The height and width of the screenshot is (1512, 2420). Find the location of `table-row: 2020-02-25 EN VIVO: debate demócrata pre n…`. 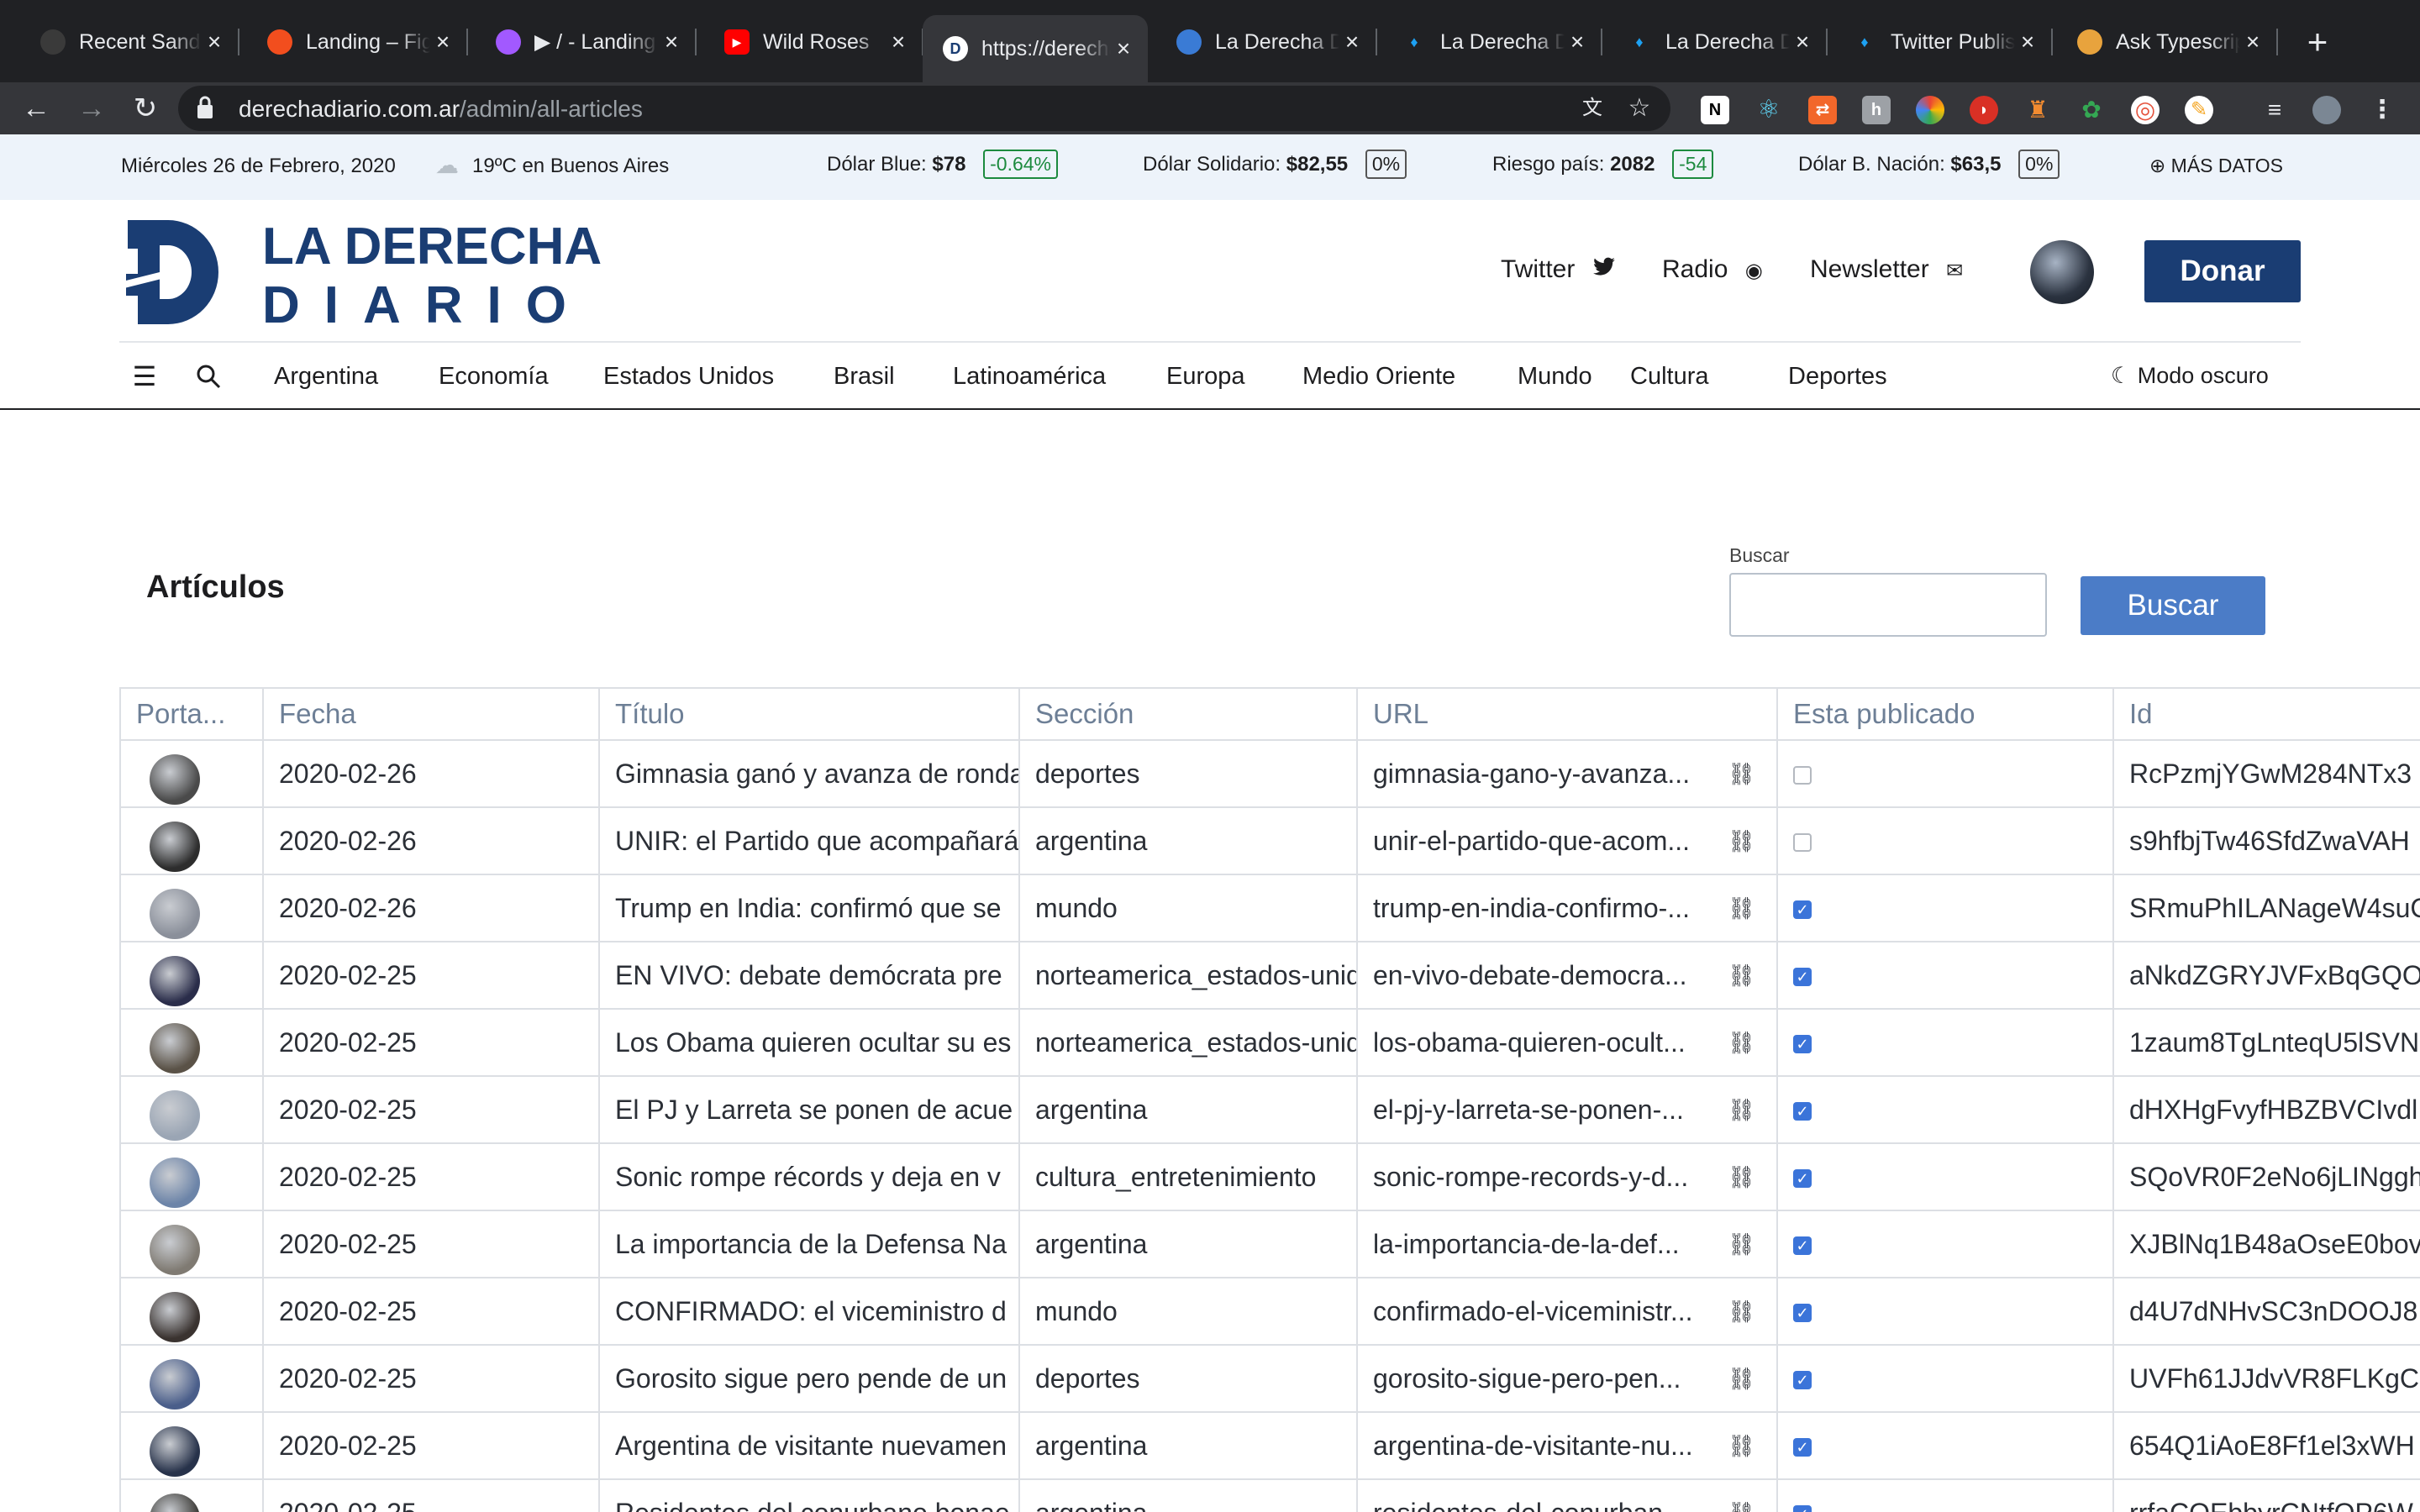

table-row: 2020-02-25 EN VIVO: debate demócrata pre n… is located at coordinates (1270, 976).